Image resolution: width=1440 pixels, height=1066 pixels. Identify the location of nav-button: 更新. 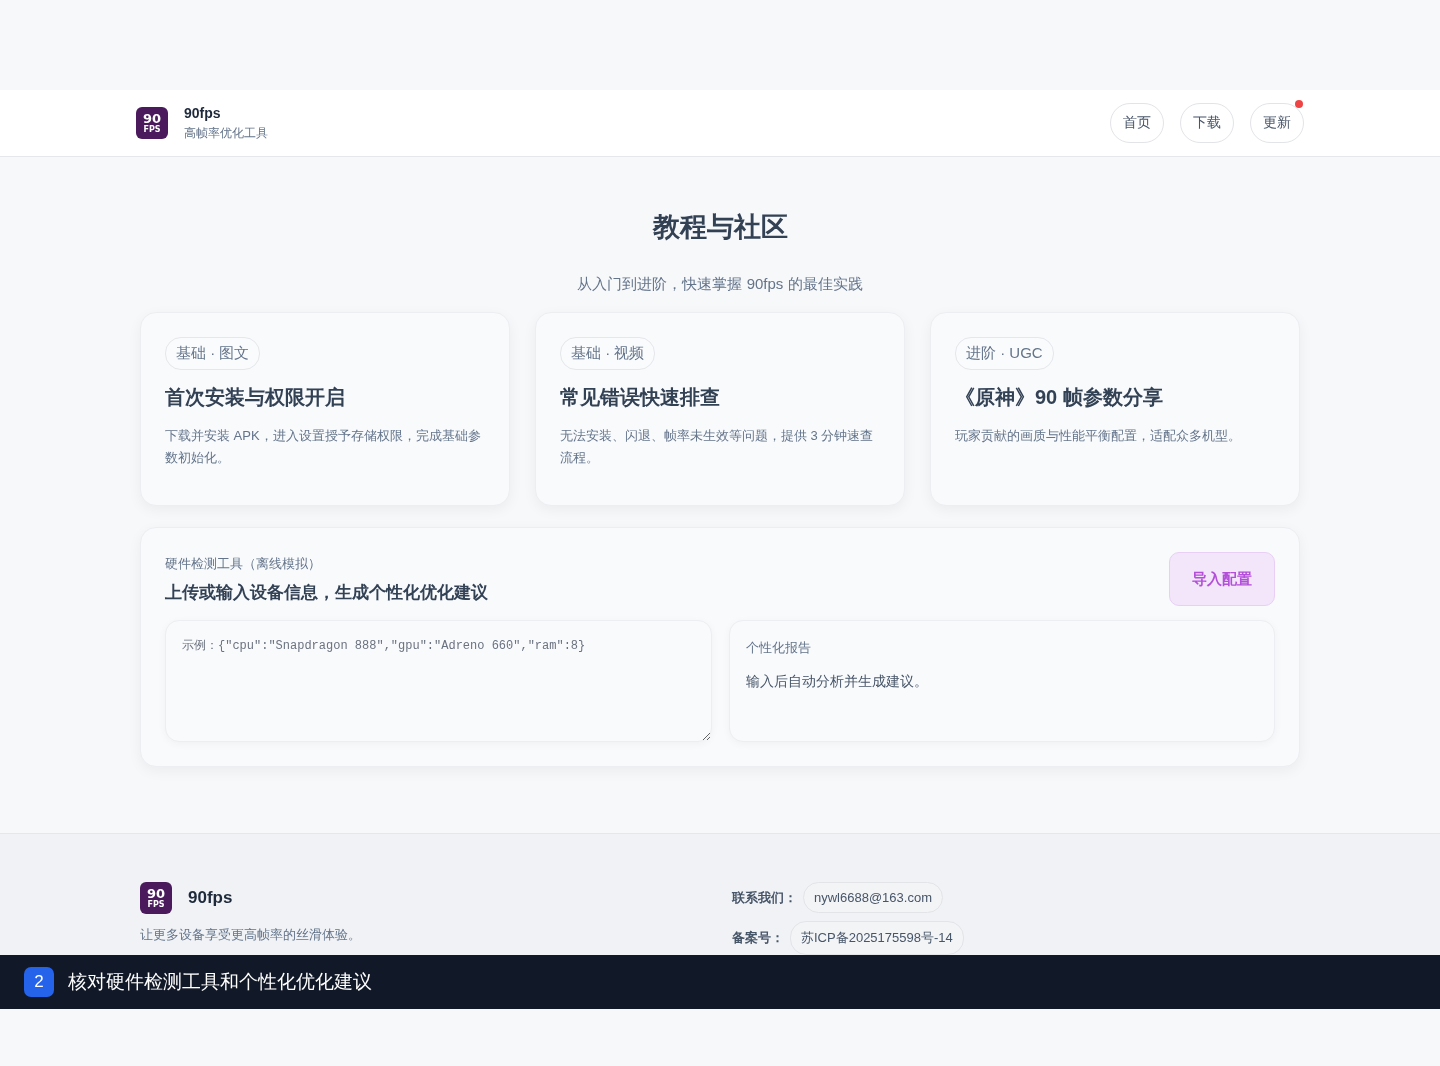
(1277, 123).